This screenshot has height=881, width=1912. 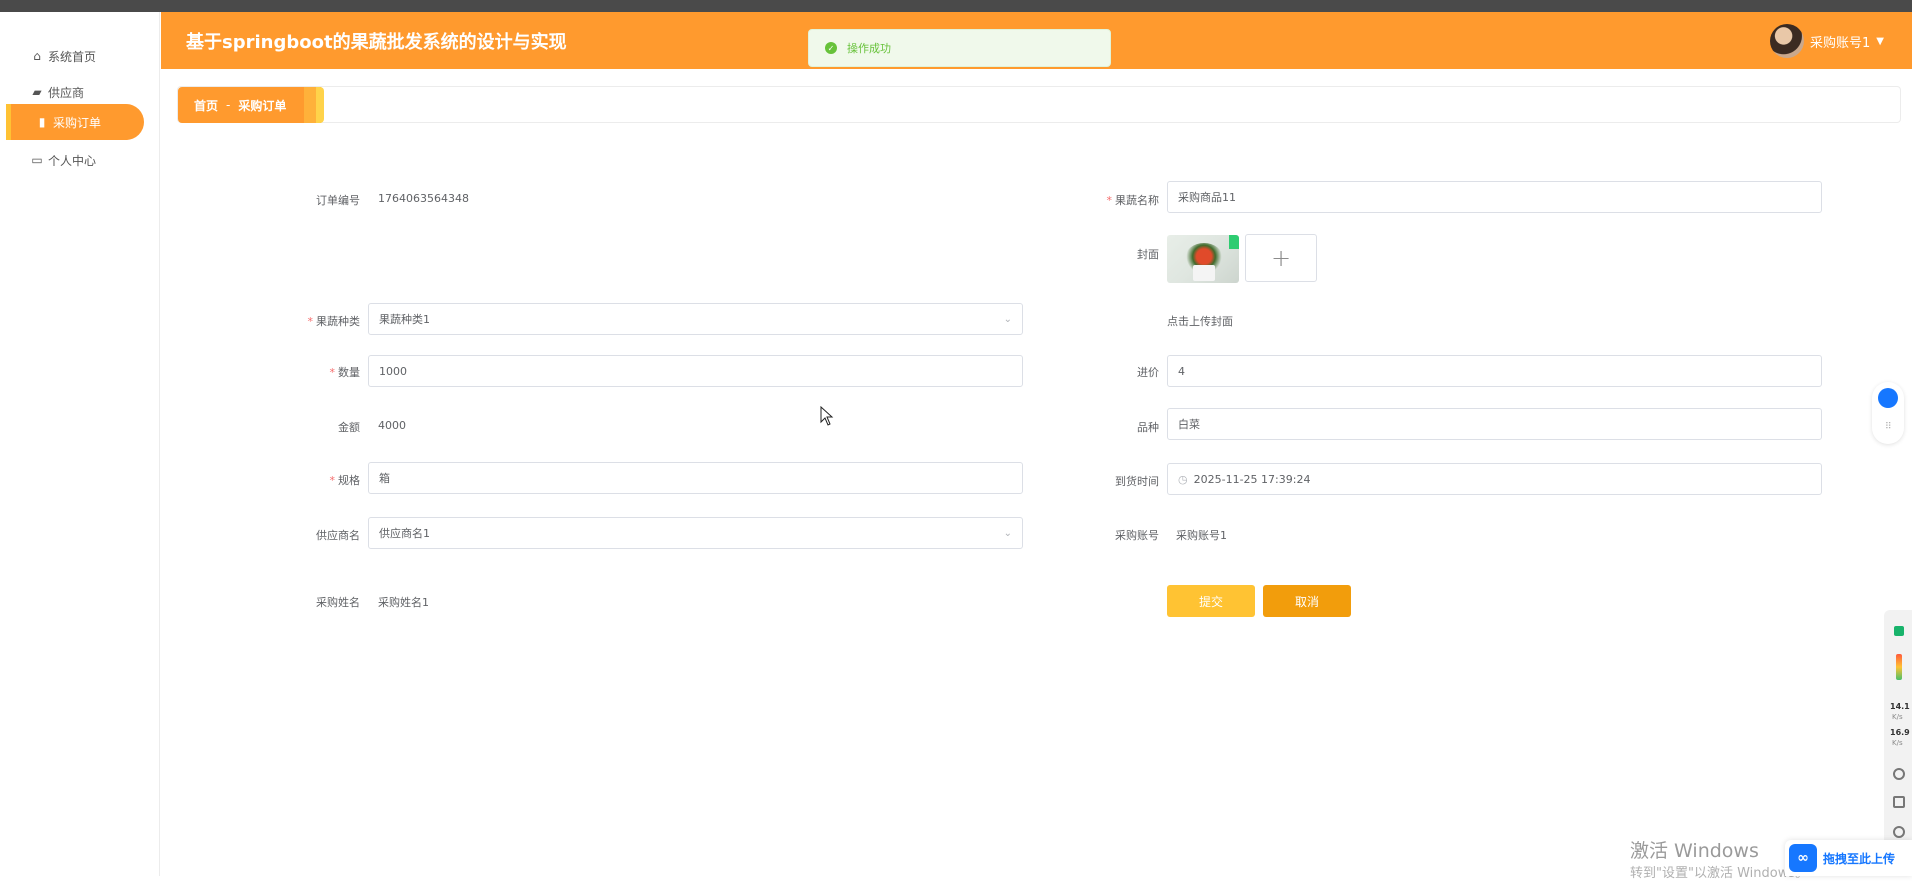 I want to click on variety-input-value: 白菜, so click(x=1189, y=424).